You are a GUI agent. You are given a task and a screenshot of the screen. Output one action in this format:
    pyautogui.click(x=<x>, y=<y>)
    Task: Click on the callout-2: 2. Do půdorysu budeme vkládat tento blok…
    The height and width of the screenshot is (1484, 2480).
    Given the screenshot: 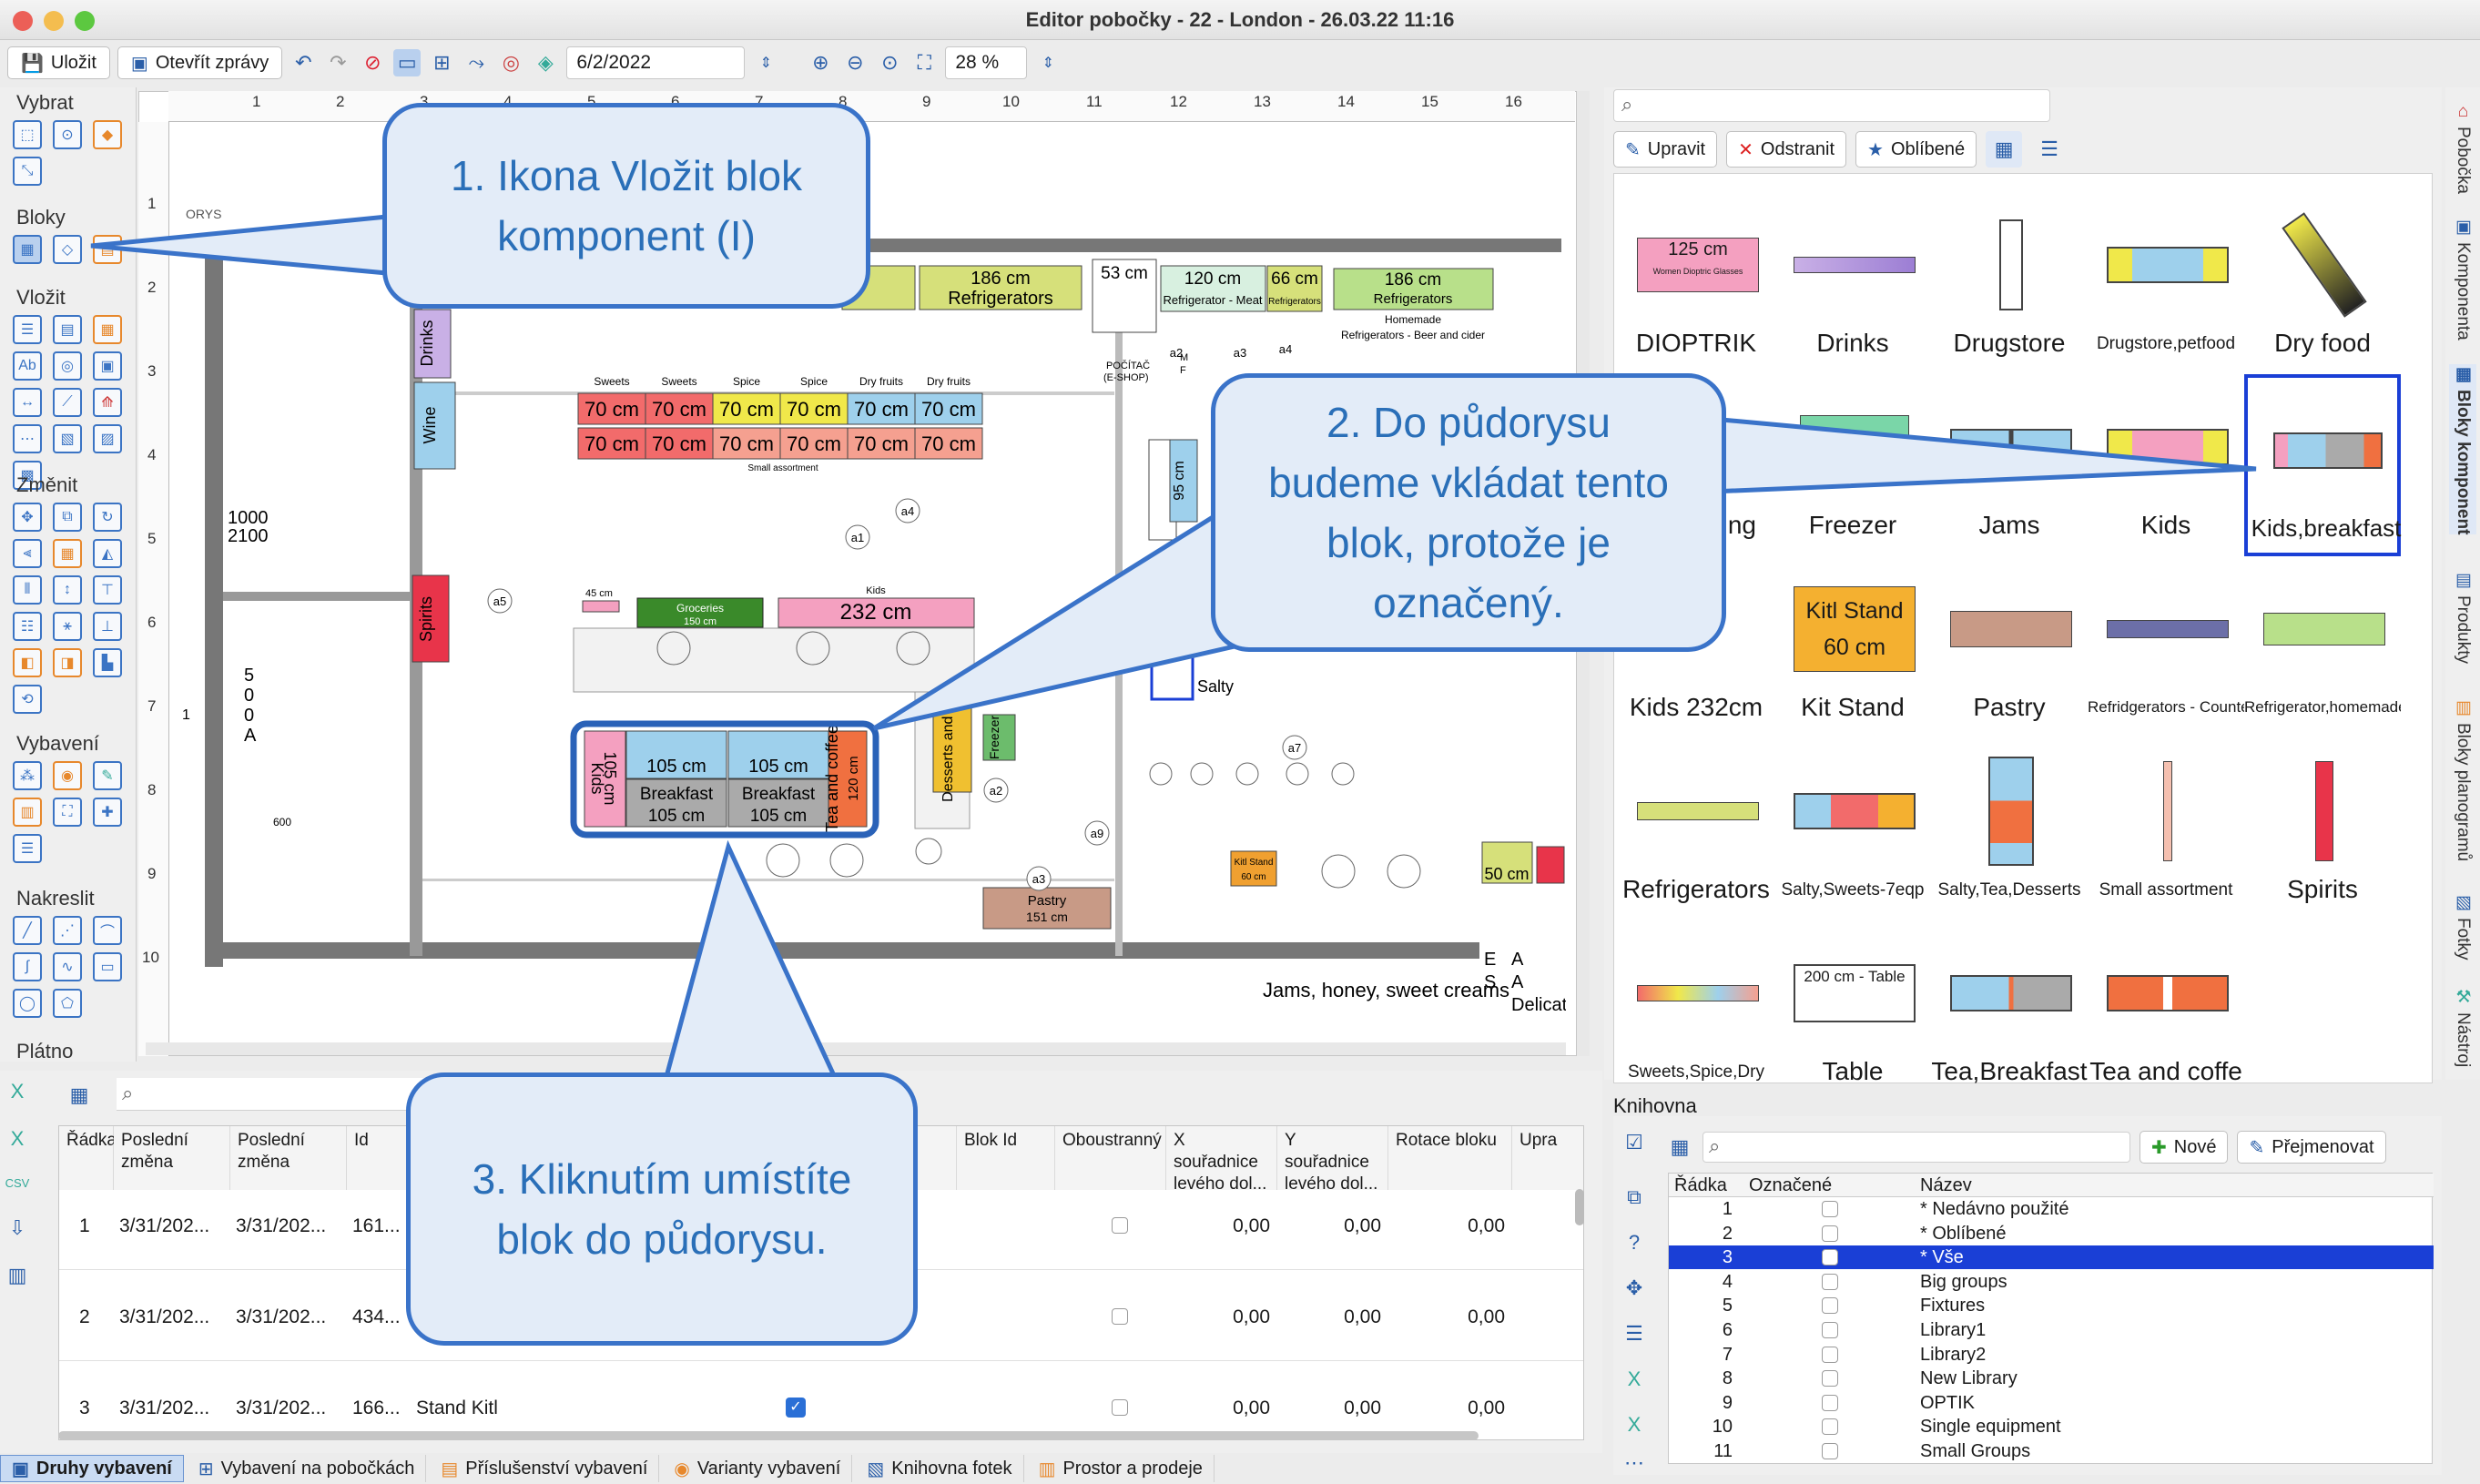 What is the action you would take?
    pyautogui.click(x=1468, y=512)
    